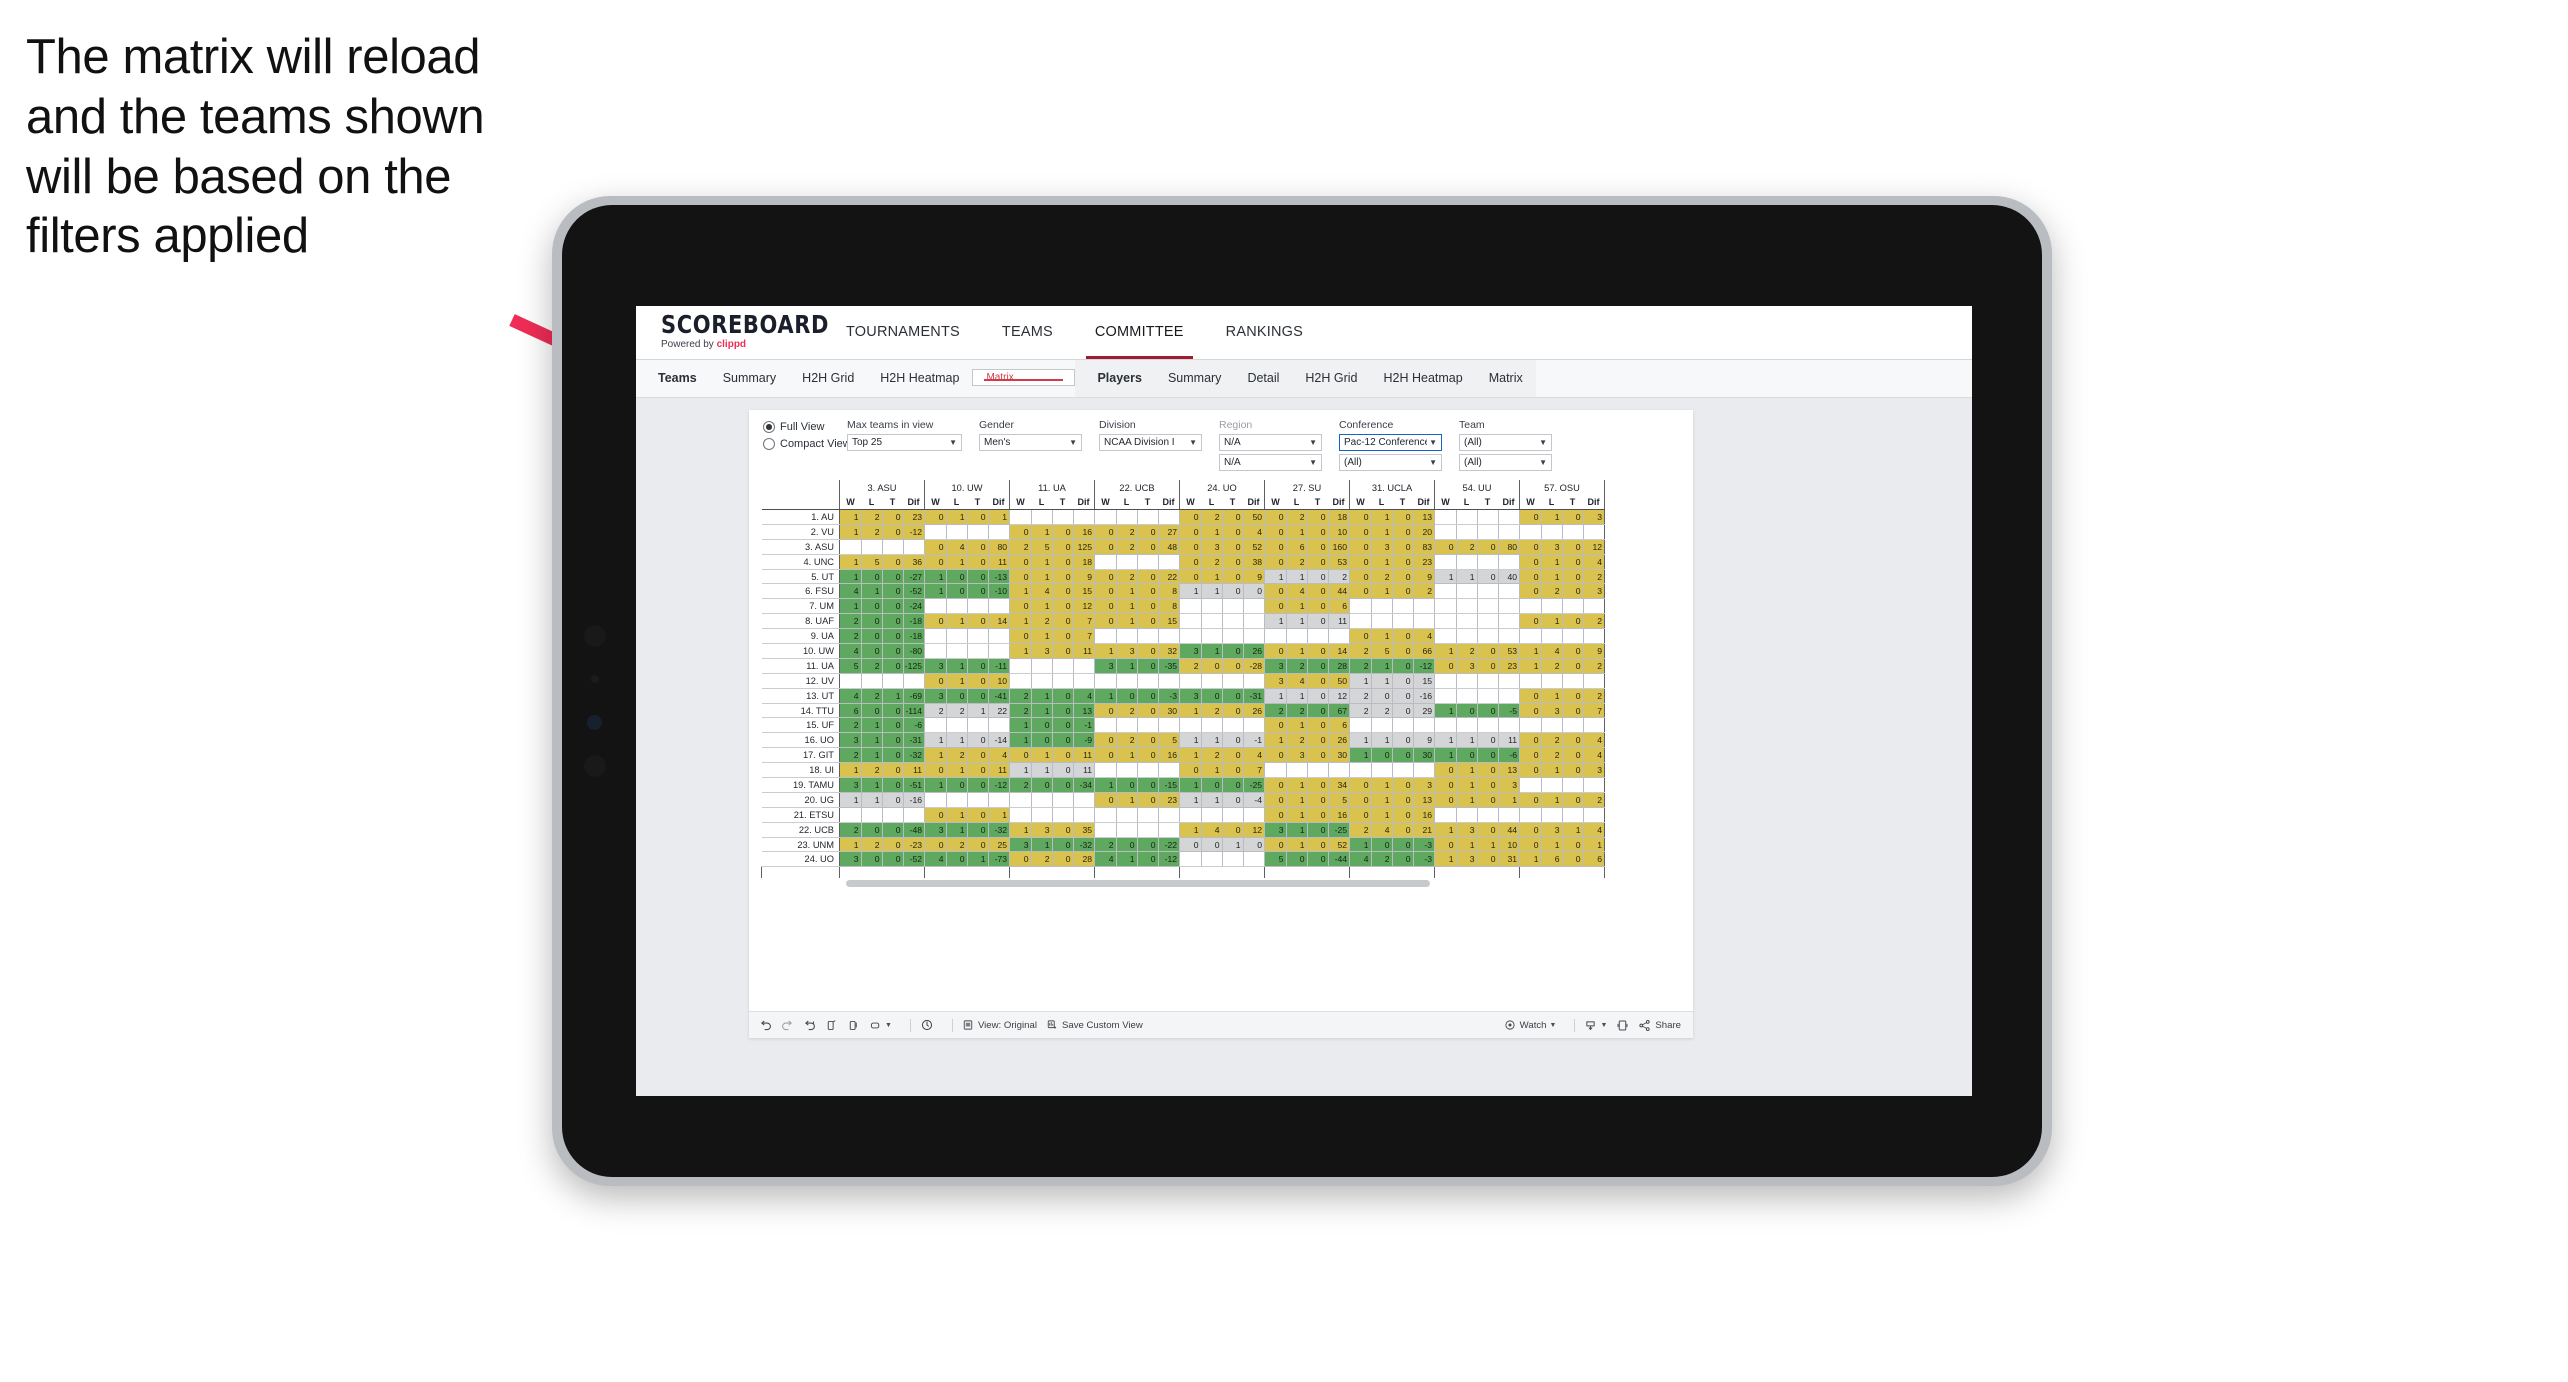  What do you see at coordinates (1509, 547) in the screenshot?
I see `matrix-cell: 80` at bounding box center [1509, 547].